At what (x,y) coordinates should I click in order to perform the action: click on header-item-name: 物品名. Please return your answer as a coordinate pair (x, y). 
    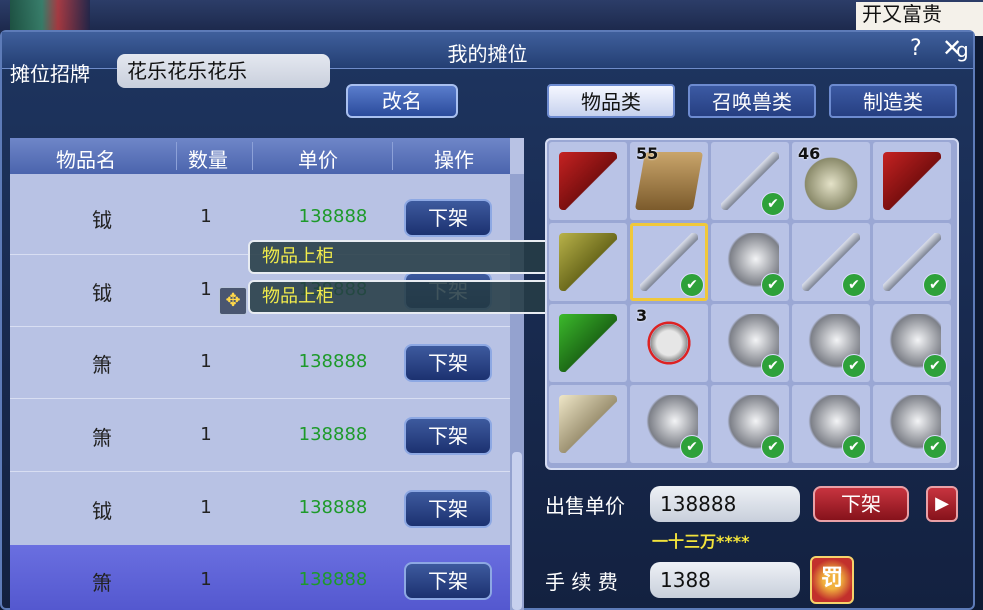
    Looking at the image, I should click on (86, 160).